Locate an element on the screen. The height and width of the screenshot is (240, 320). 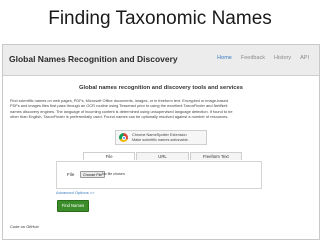
top-nav: Home Feedback History API is located at coordinates (263, 58).